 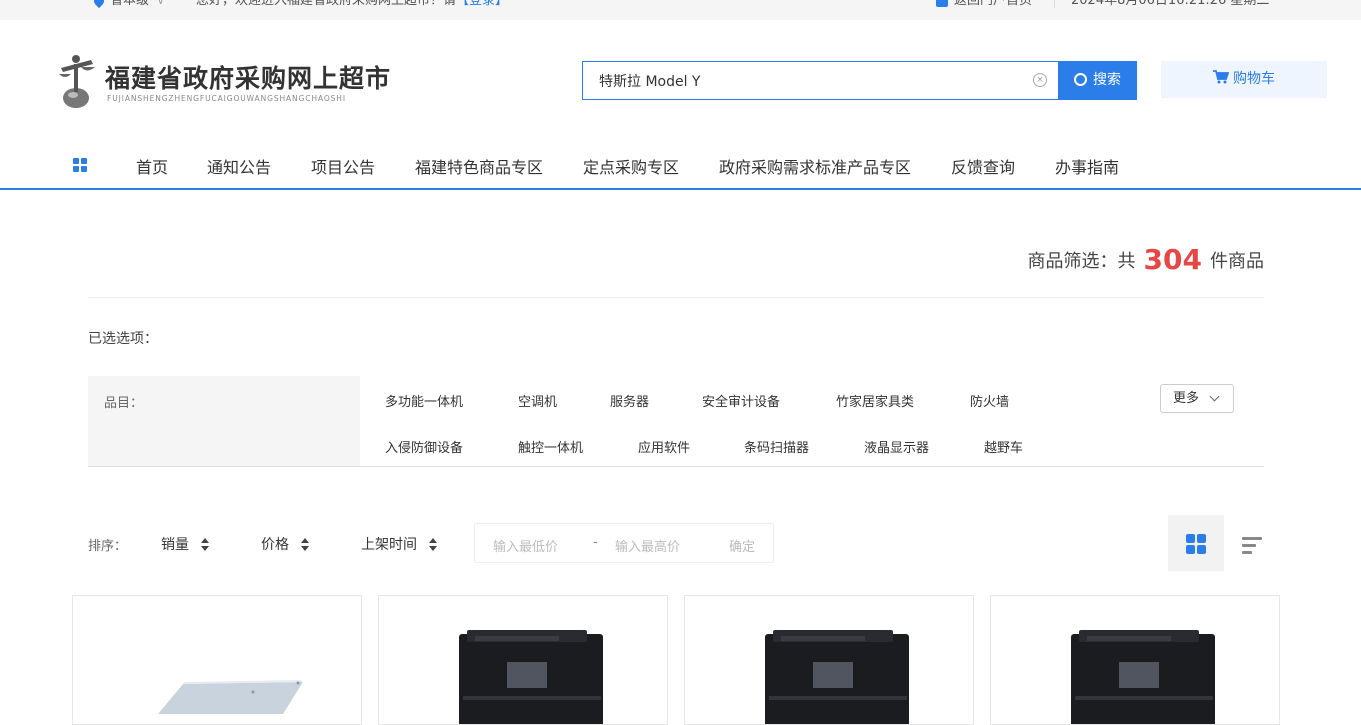 I want to click on login-link: 【登录】, so click(x=482, y=4).